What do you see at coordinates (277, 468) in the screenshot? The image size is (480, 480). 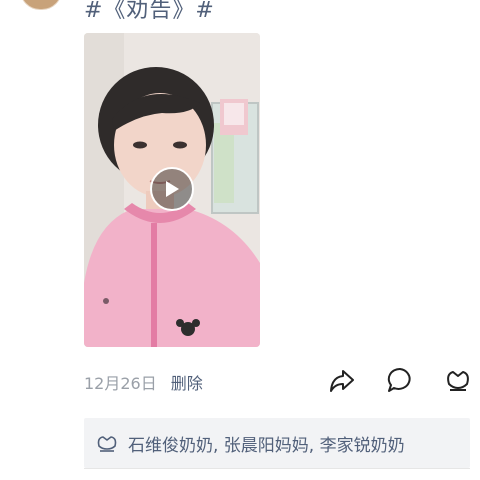 I see `divider` at bounding box center [277, 468].